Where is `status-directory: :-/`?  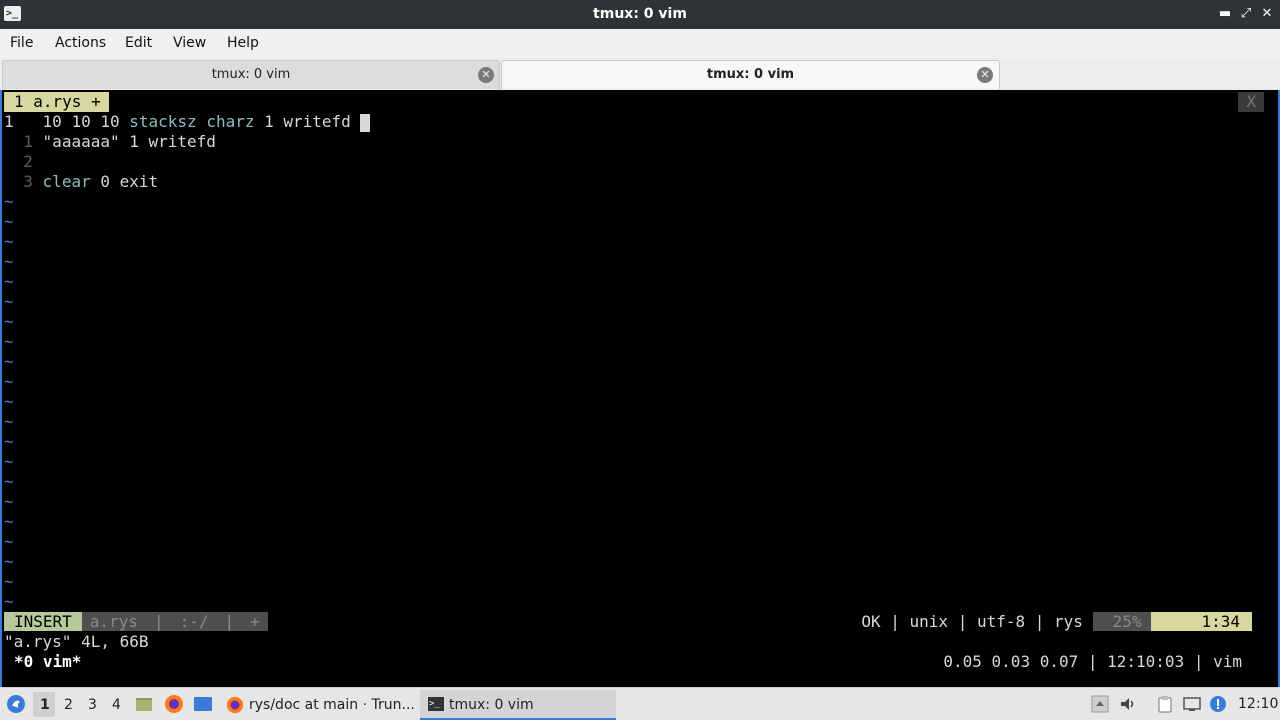 status-directory: :-/ is located at coordinates (194, 621).